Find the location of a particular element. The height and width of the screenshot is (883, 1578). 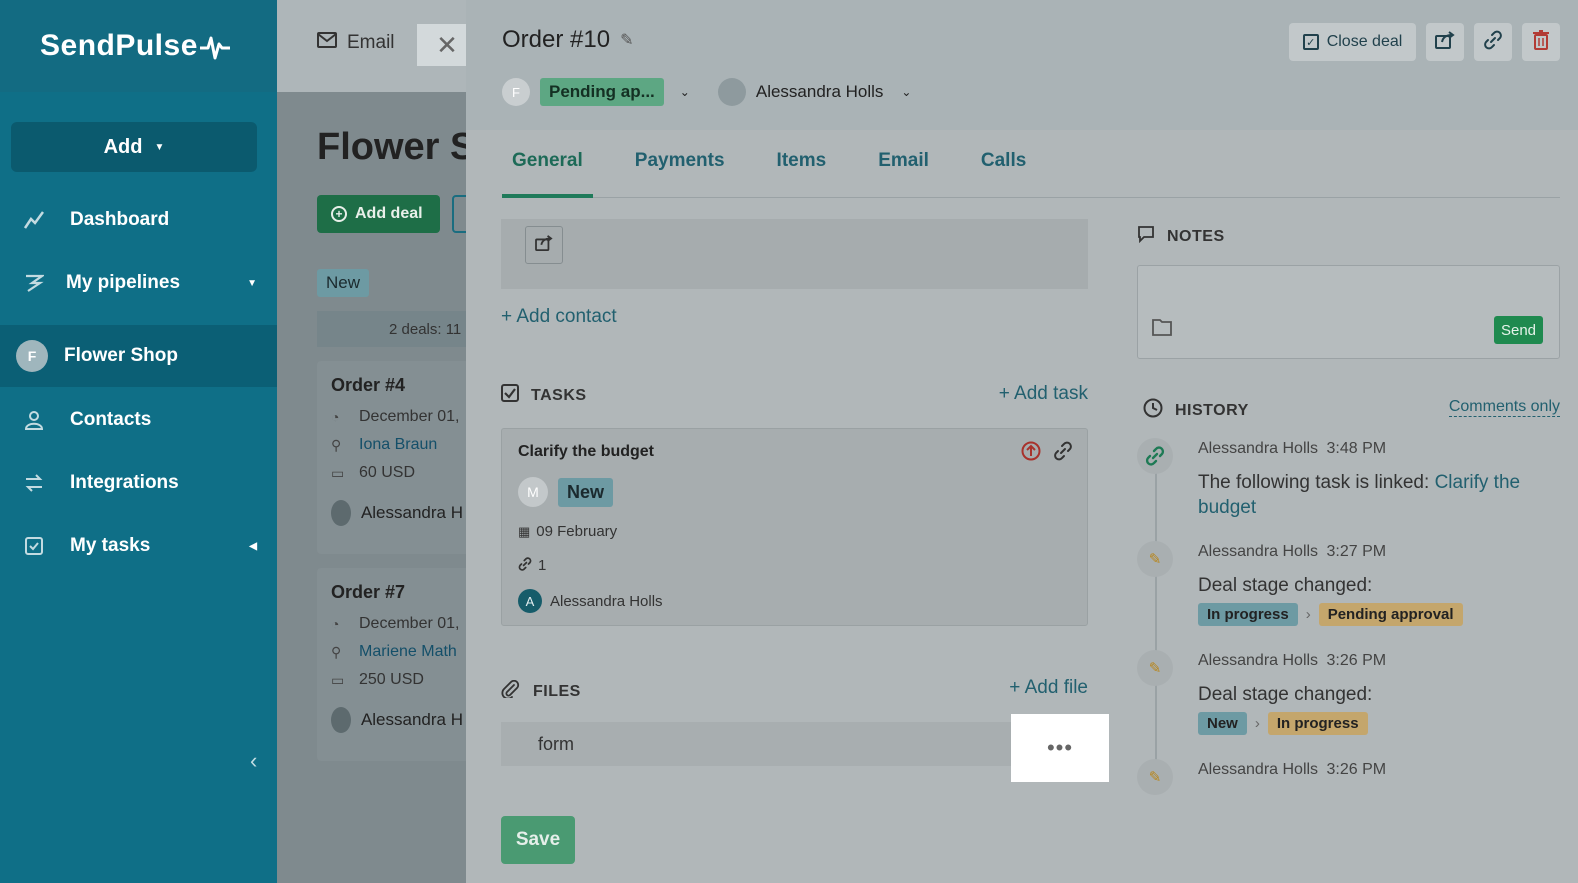

sidebar-item-label: My tasks is located at coordinates (110, 545).